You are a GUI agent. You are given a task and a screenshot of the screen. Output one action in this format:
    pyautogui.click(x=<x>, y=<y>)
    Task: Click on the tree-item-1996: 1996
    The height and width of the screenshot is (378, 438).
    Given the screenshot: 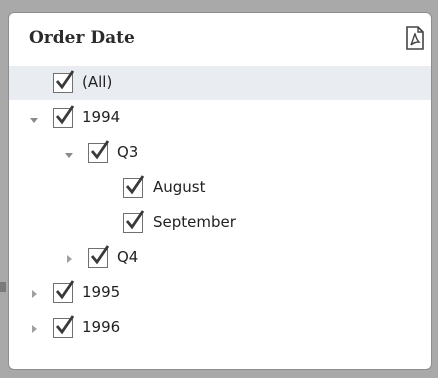 What is the action you would take?
    pyautogui.click(x=220, y=328)
    